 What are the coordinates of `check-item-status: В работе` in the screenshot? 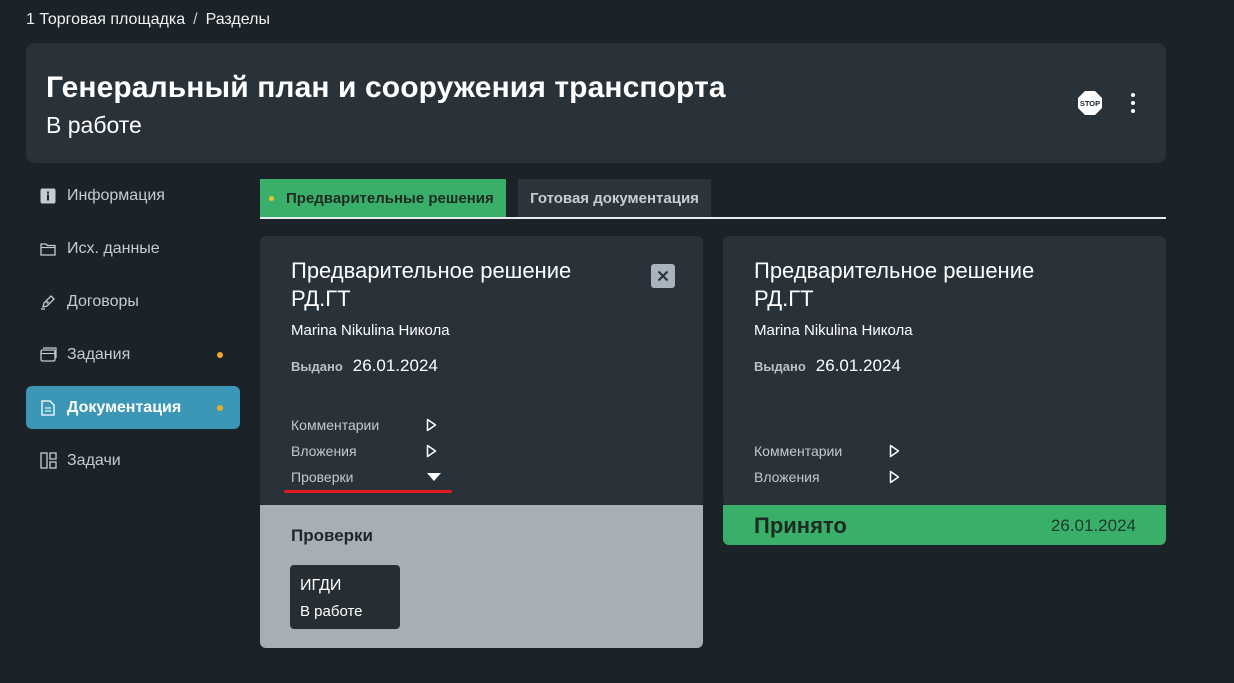 It's located at (331, 611).